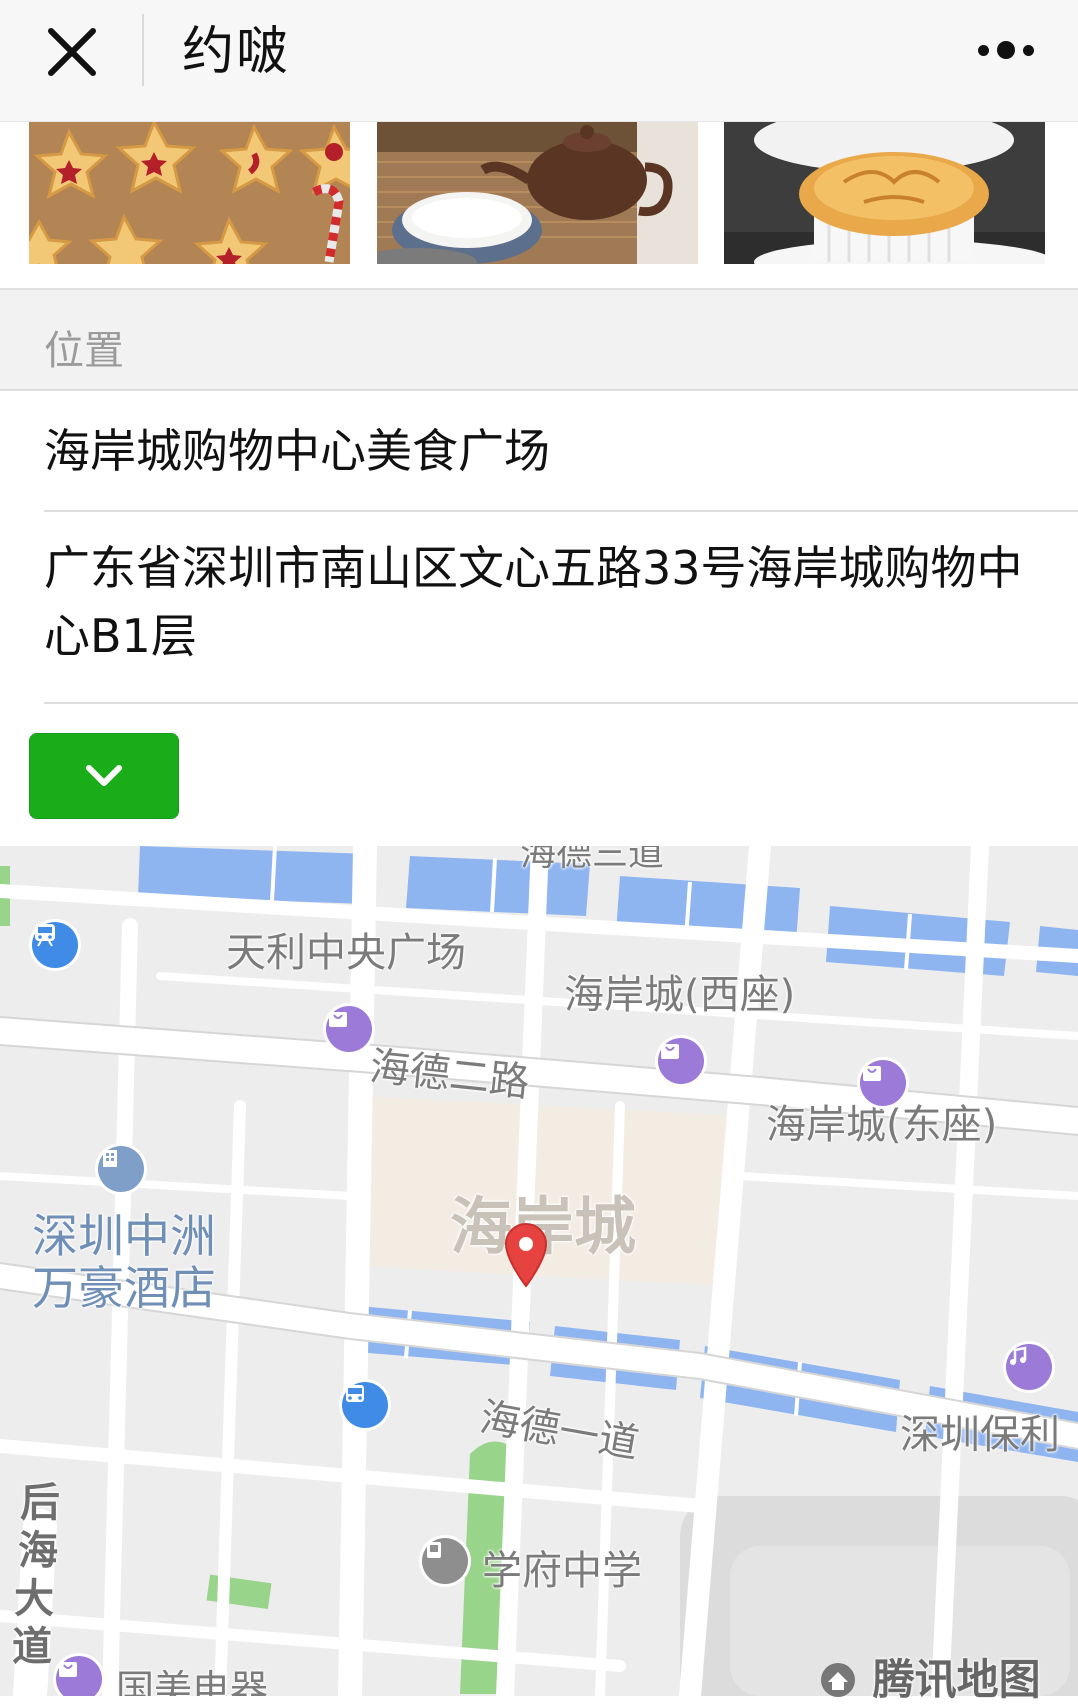 Image resolution: width=1078 pixels, height=1707 pixels. What do you see at coordinates (592, 860) in the screenshot?
I see `map-label-road-top: 海德三道` at bounding box center [592, 860].